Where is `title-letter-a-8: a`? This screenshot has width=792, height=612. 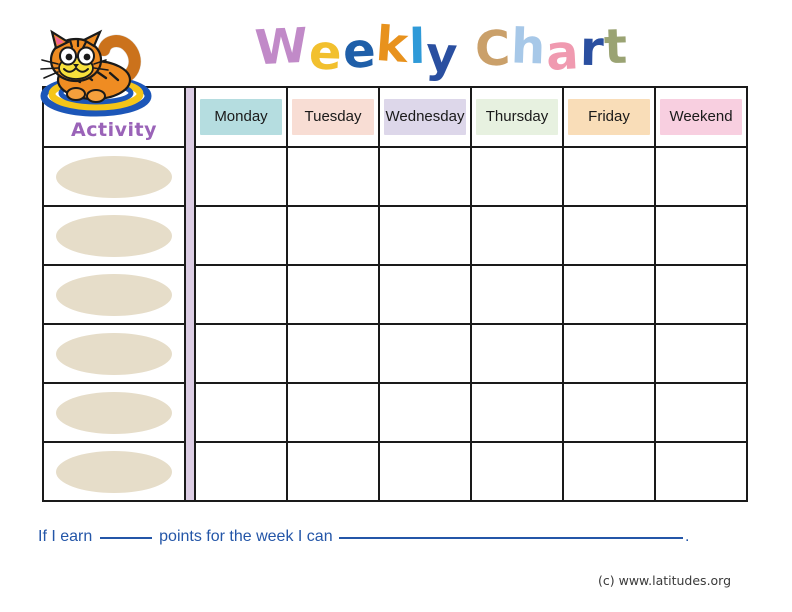
title-letter-a-8: a is located at coordinates (562, 53).